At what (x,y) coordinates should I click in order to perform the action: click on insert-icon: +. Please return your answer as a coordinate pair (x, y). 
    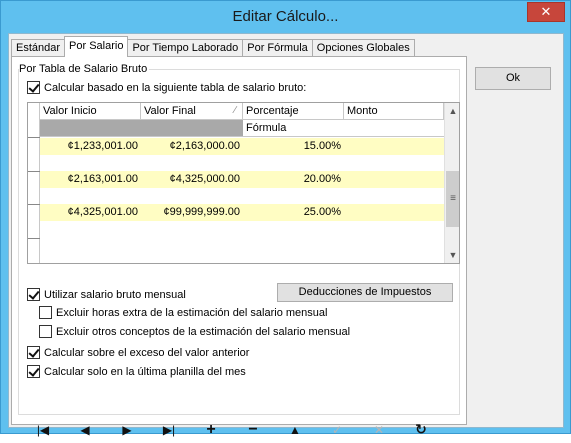
    Looking at the image, I should click on (211, 429).